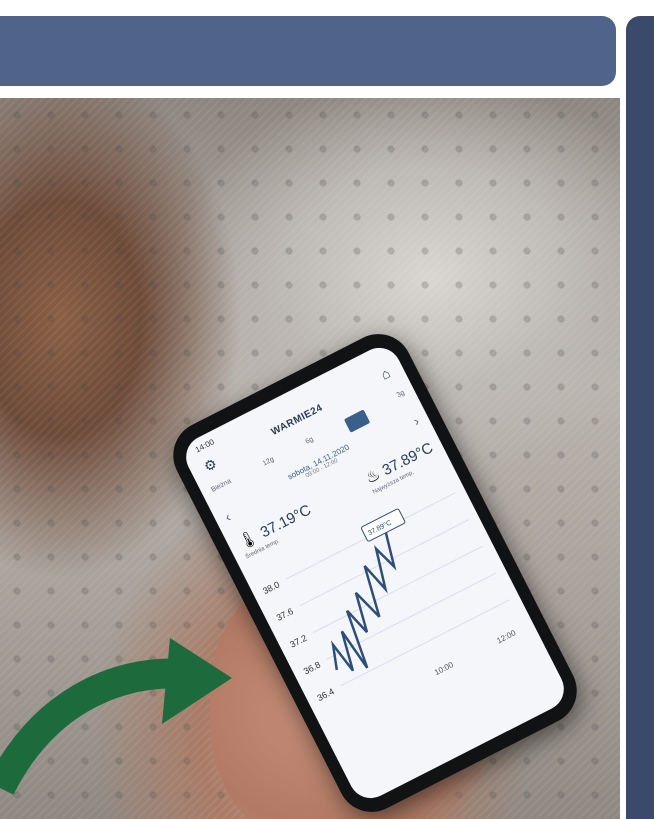 This screenshot has height=819, width=654. Describe the element at coordinates (308, 51) in the screenshot. I see `top-banner` at that location.